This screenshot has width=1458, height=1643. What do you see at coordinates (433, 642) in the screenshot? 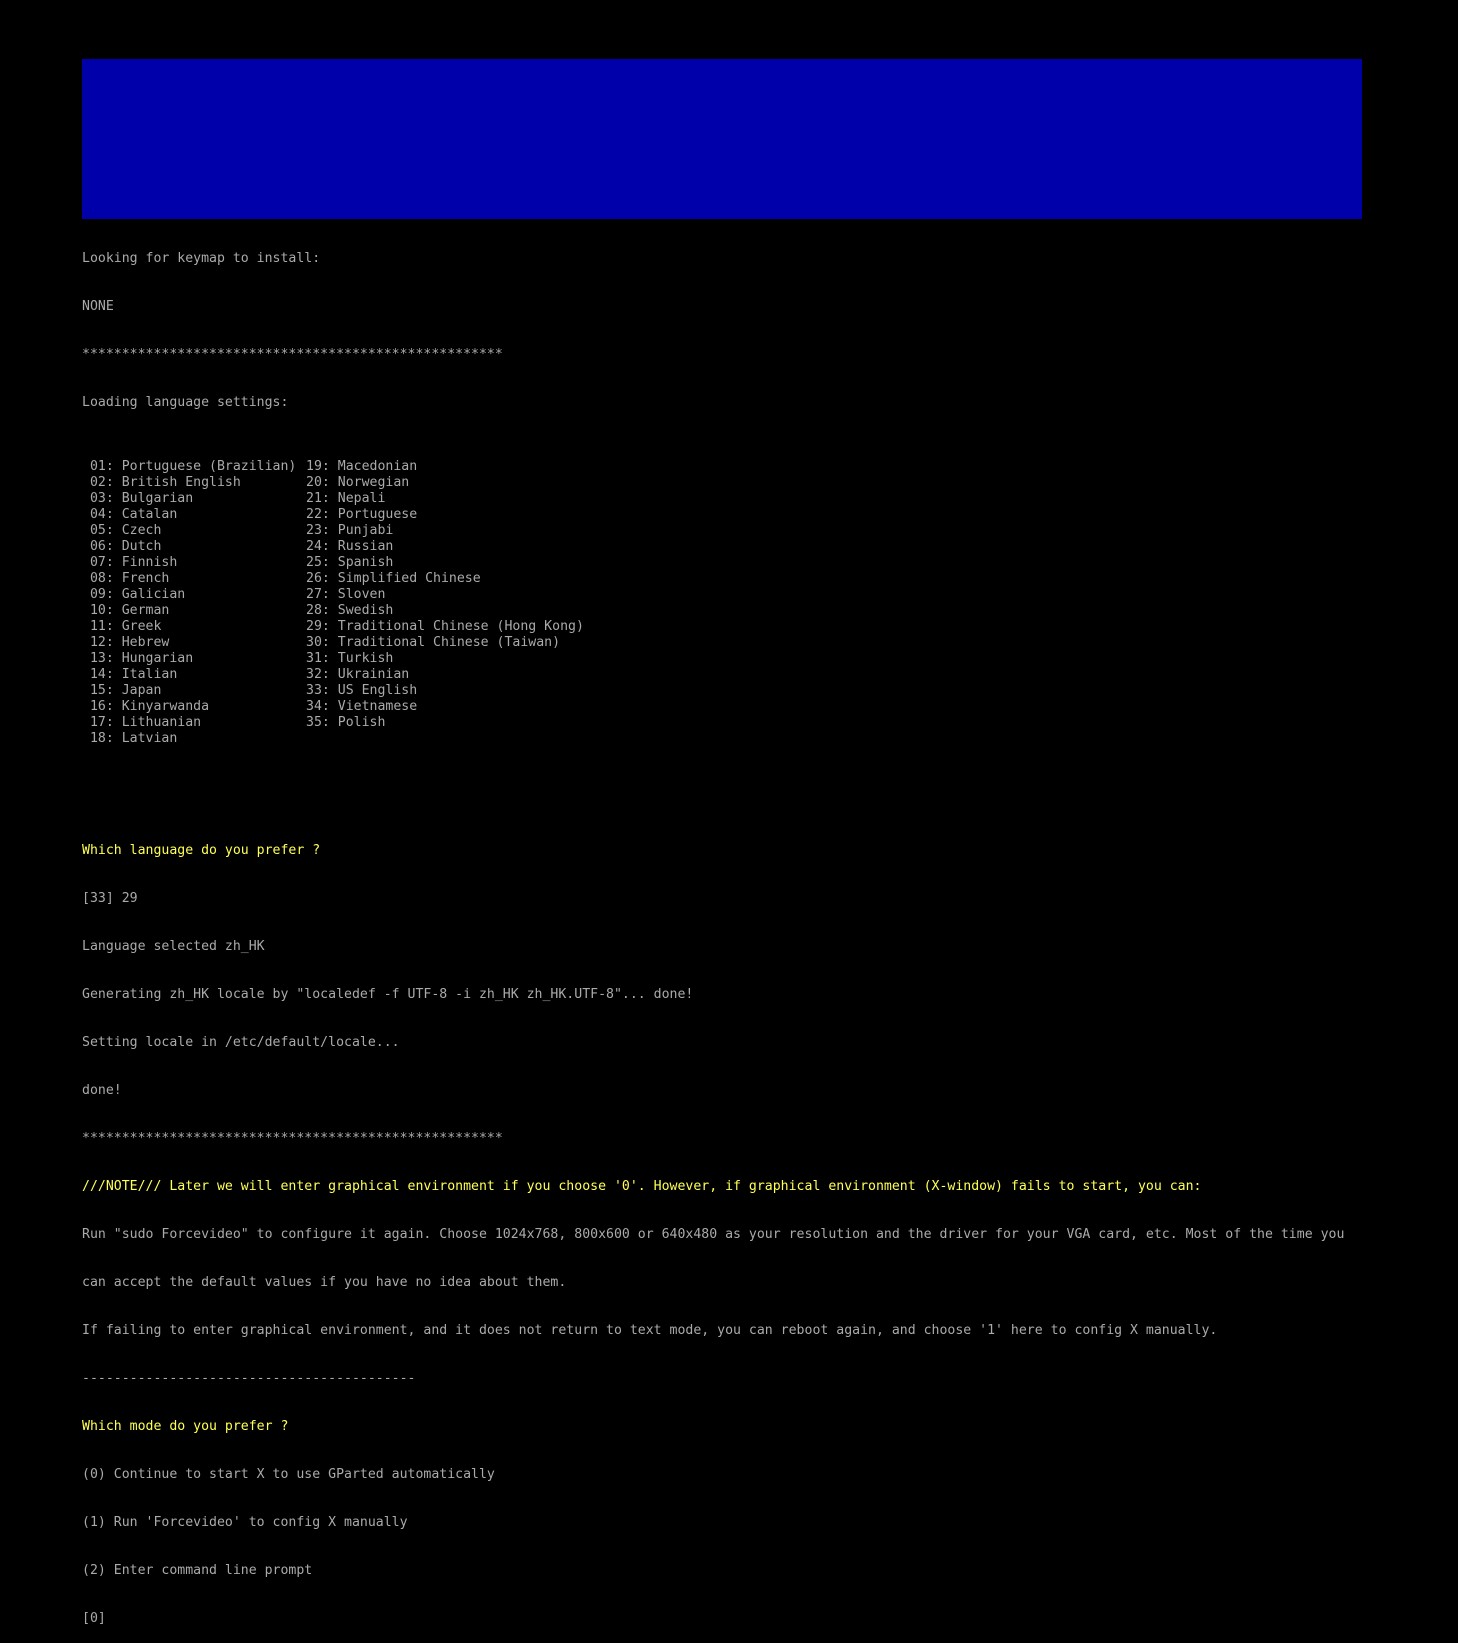
I see `language-option: 30: Traditional Chinese (Taiwan)` at bounding box center [433, 642].